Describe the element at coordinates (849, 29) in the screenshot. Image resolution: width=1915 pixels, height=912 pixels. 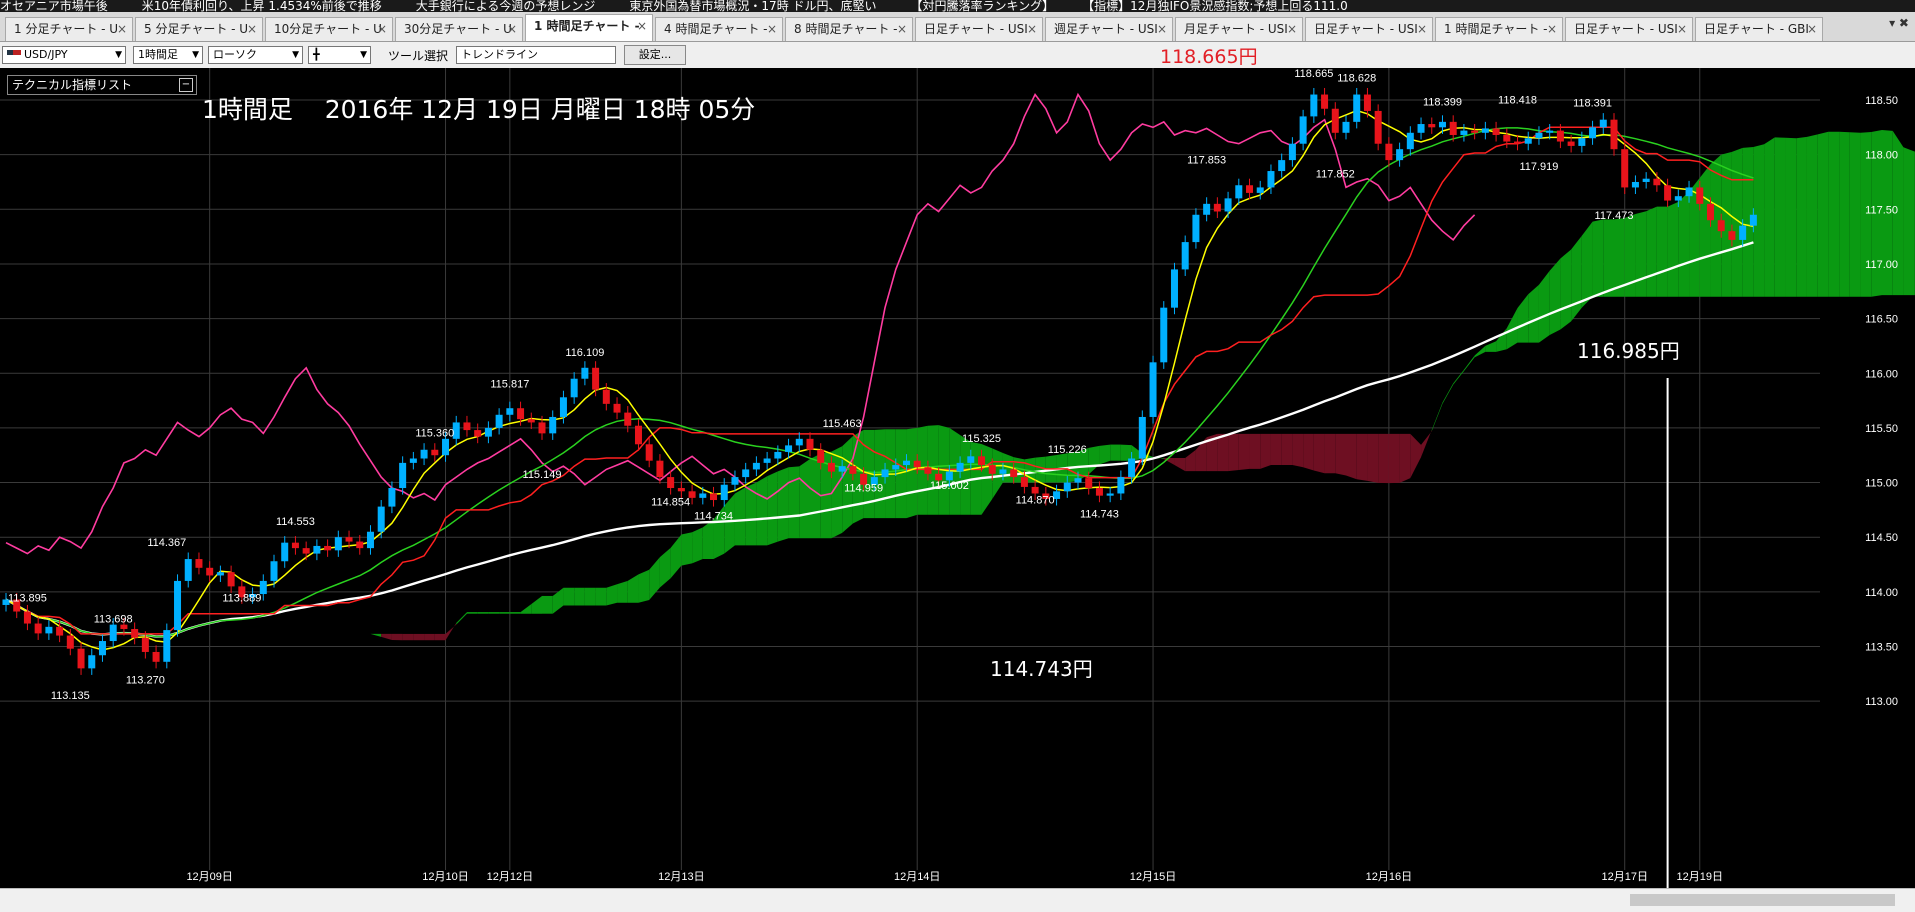
I see `tab-chart: 8 時間足チャート - ×` at that location.